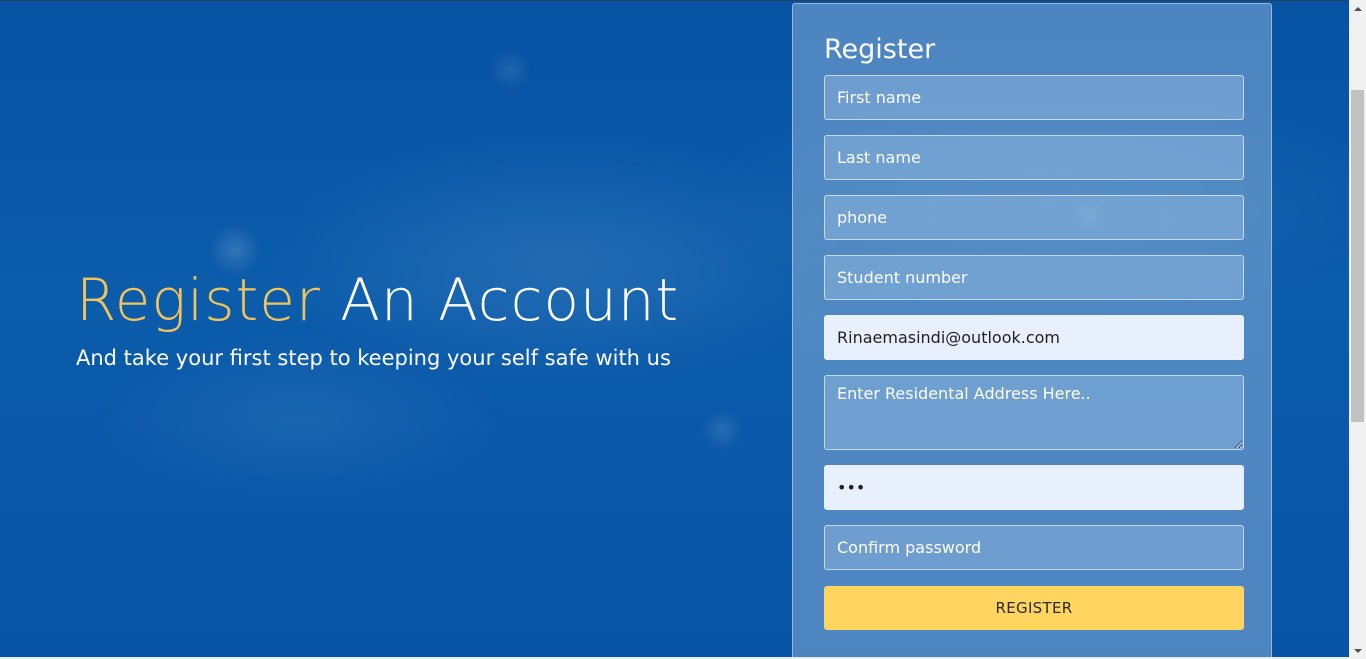 This screenshot has width=1366, height=659. I want to click on address-textarea, so click(1034, 412).